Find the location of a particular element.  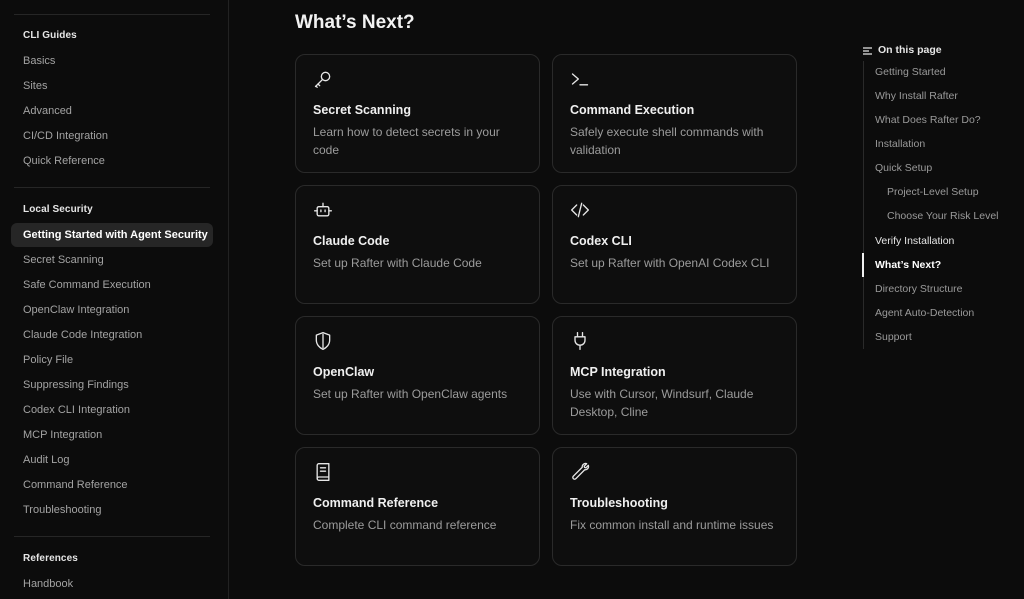

card-description: Set up Rafter with Claude Code is located at coordinates (397, 263).